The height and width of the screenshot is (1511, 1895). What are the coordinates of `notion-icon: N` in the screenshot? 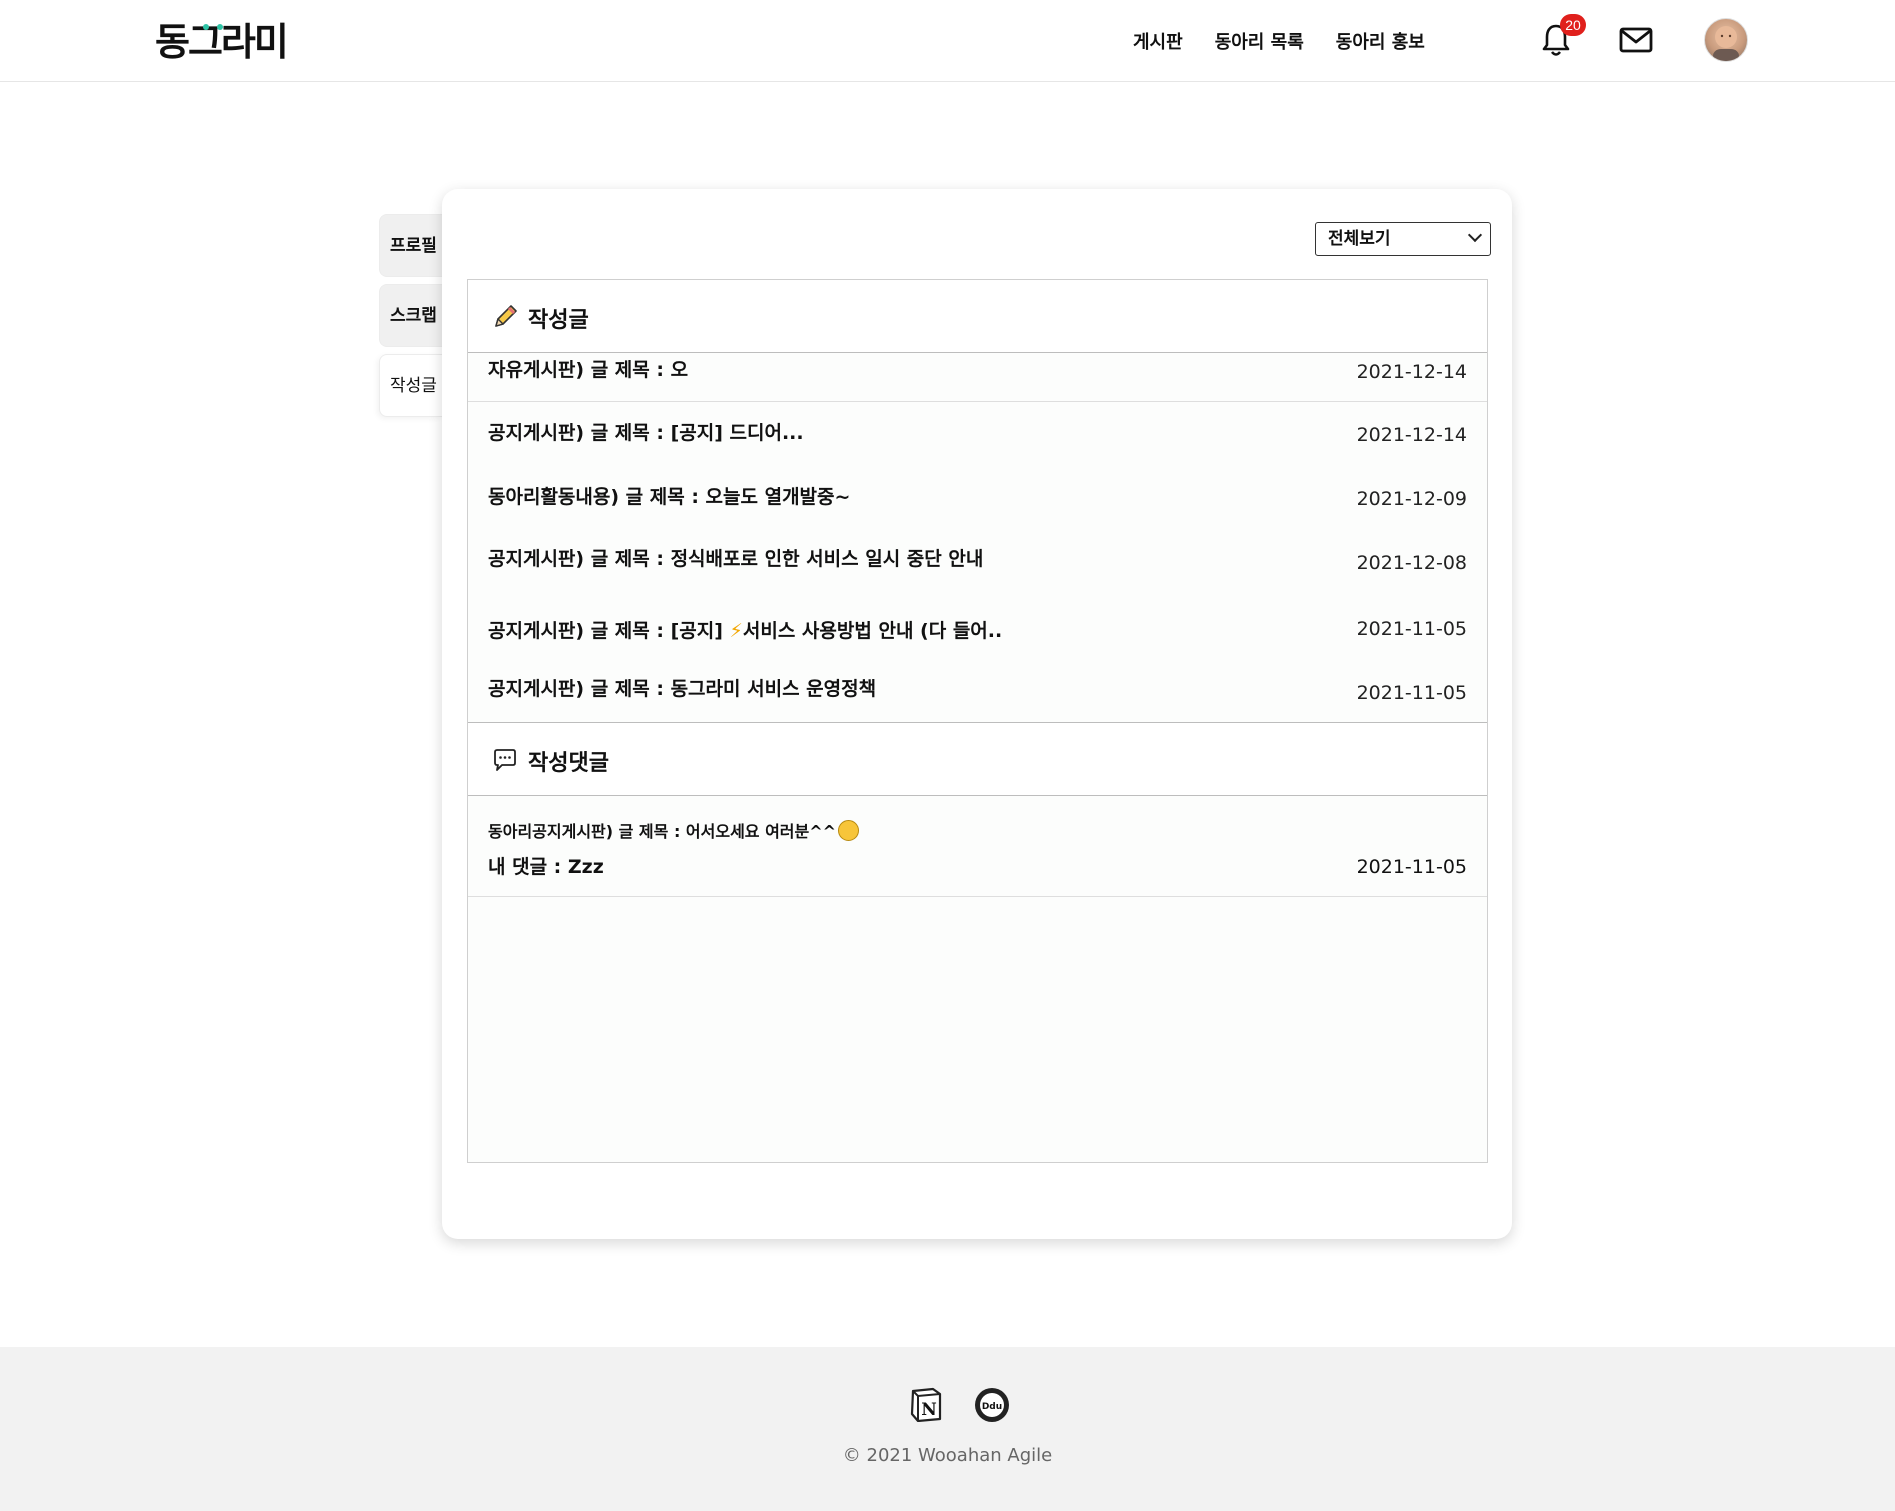 It's located at (926, 1404).